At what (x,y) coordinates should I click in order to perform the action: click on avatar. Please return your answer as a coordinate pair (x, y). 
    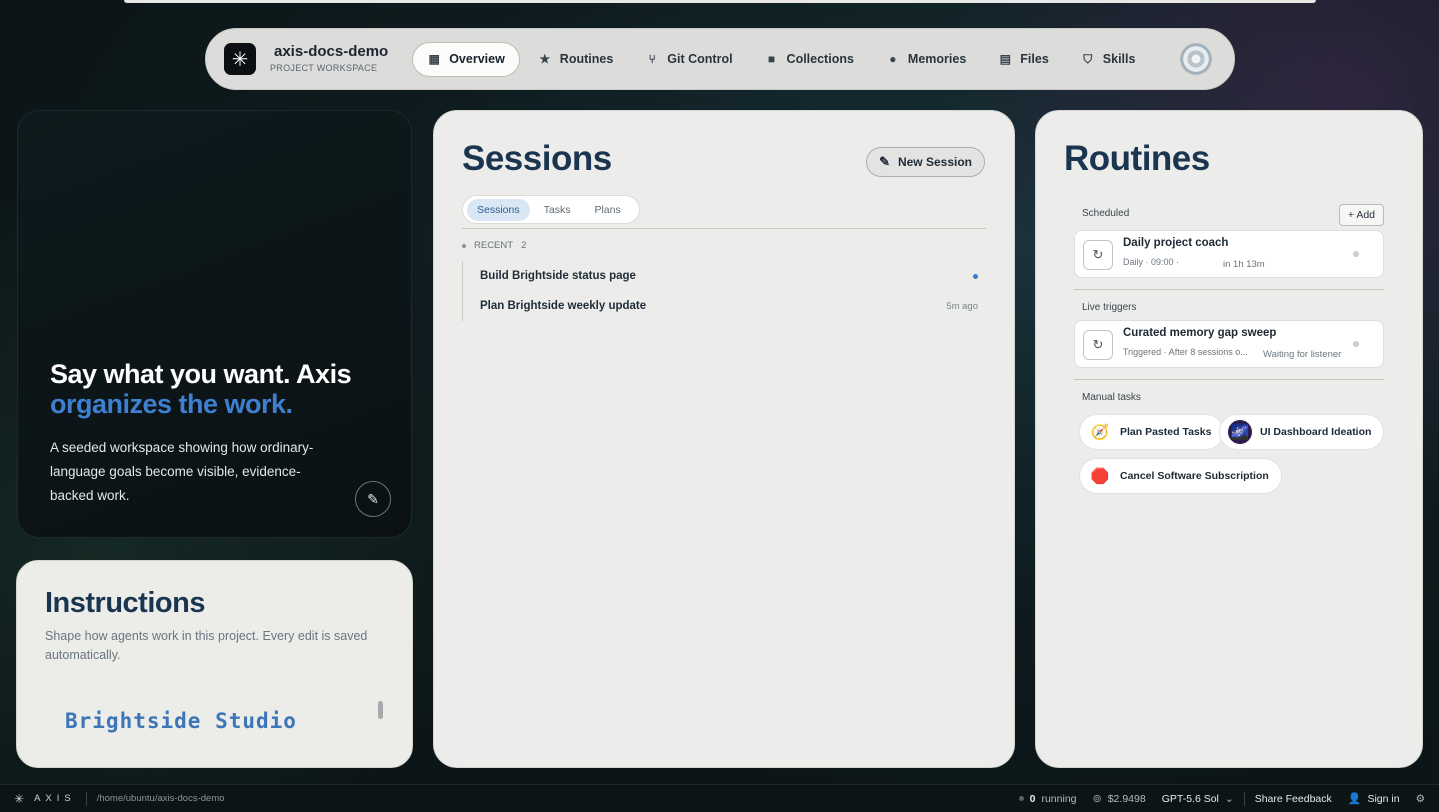
    Looking at the image, I should click on (1196, 59).